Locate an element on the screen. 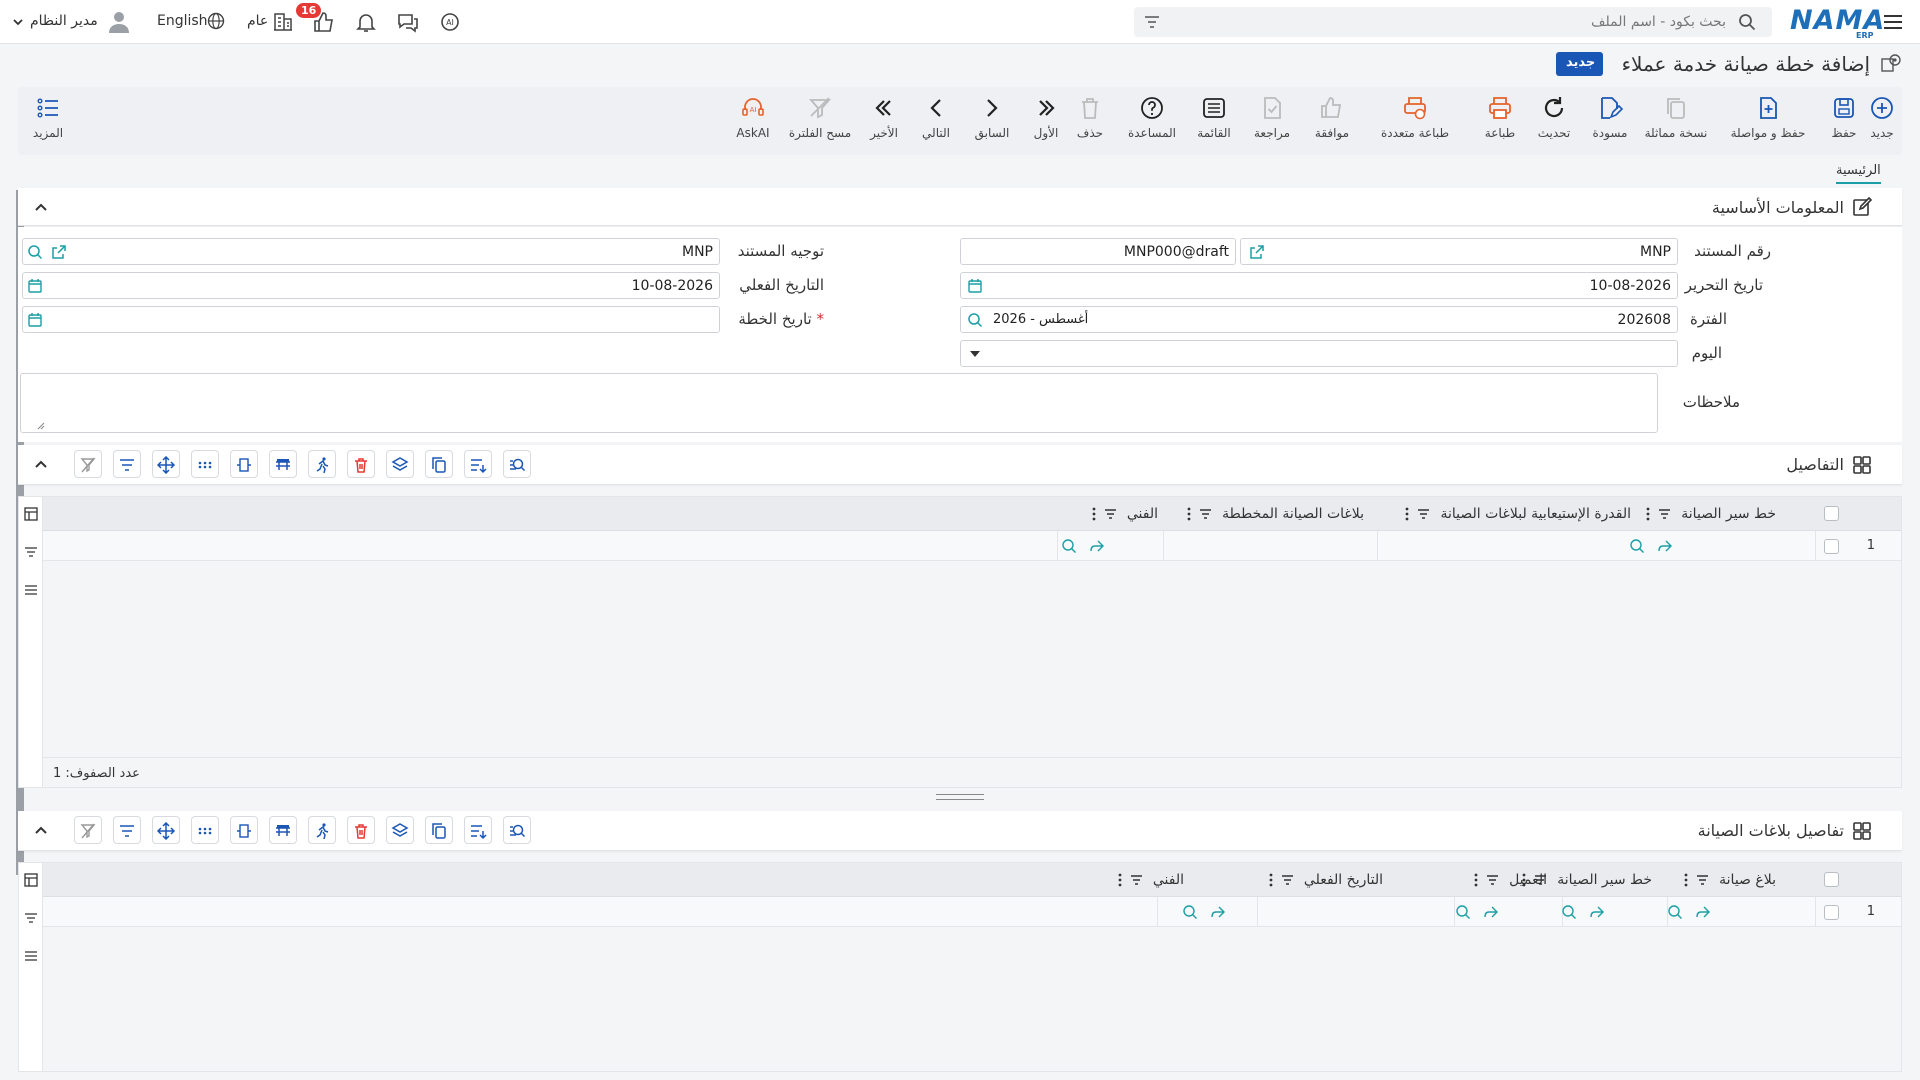 The width and height of the screenshot is (1920, 1080). delete-button: حذف is located at coordinates (1090, 117).